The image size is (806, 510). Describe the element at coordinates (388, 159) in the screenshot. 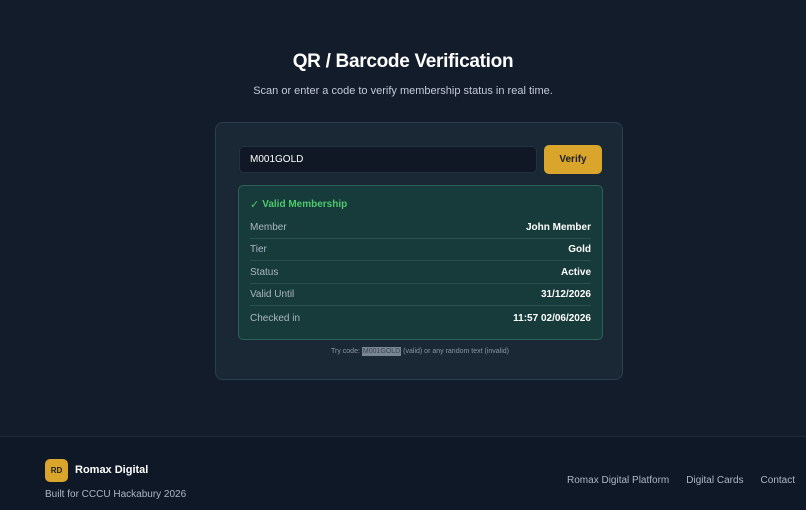

I see `code-input` at that location.